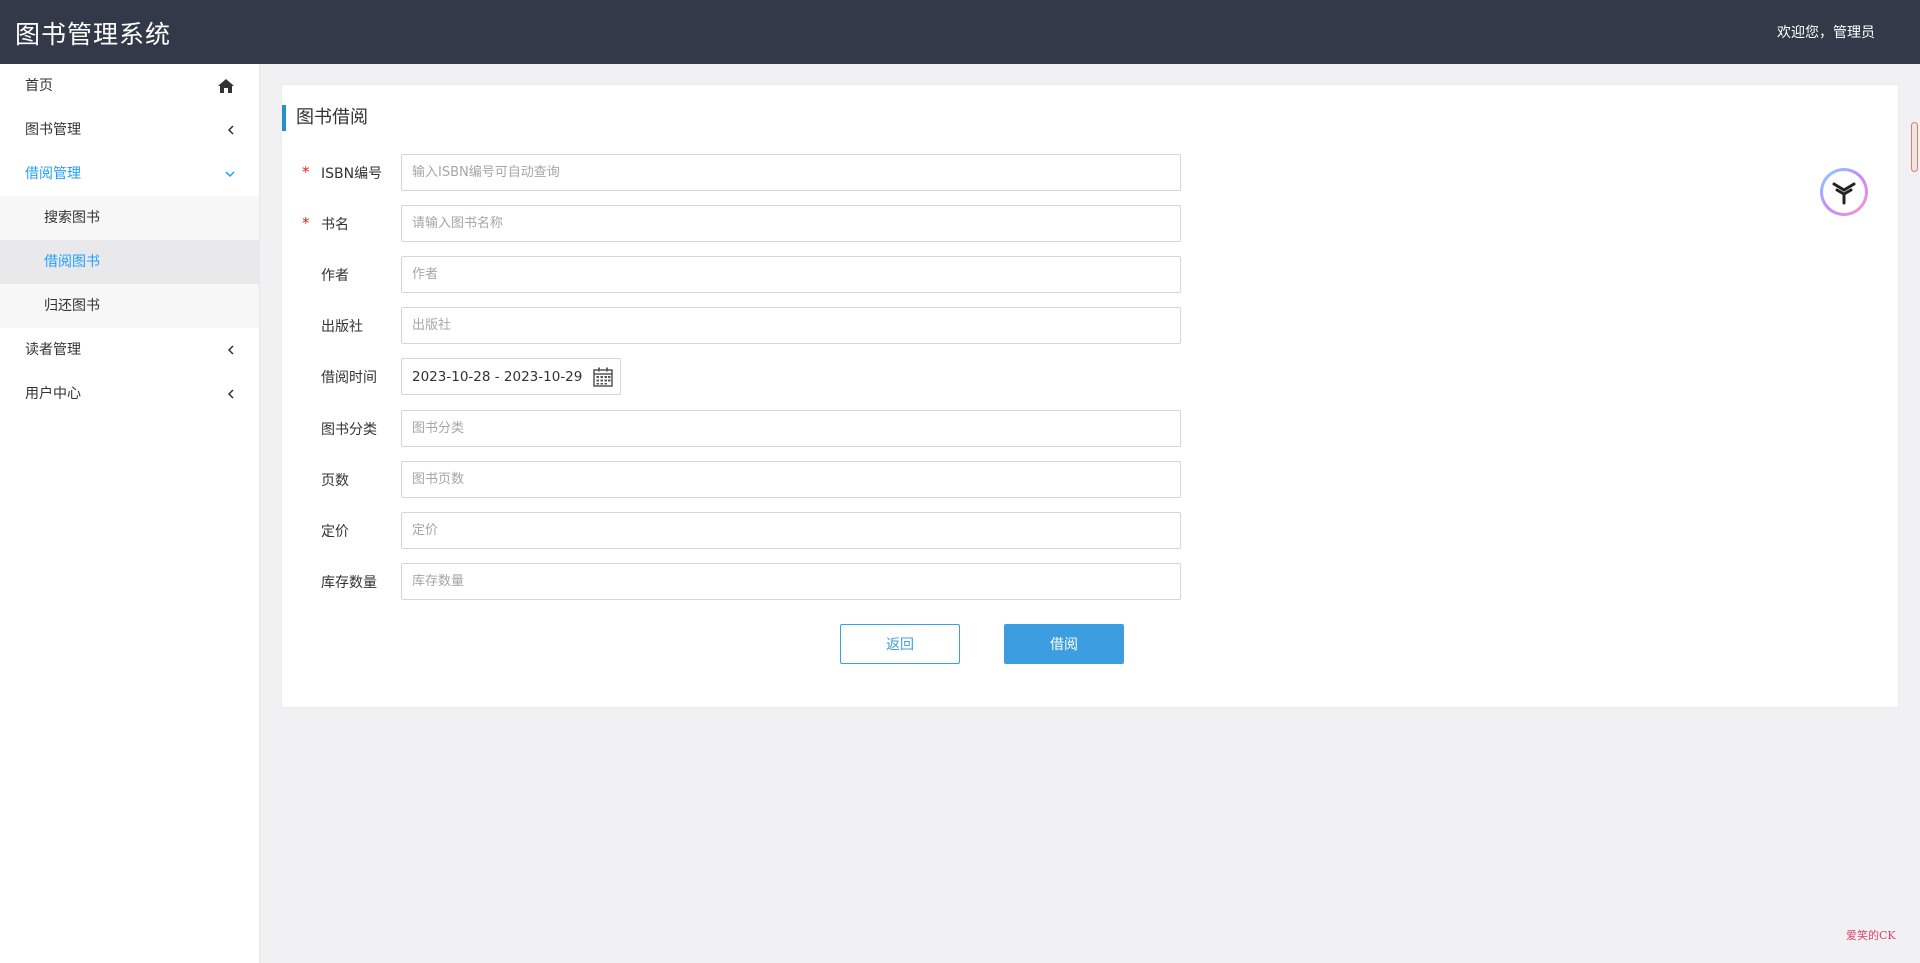 This screenshot has height=963, width=1920. What do you see at coordinates (72, 218) in the screenshot?
I see `sidebar-subitem-label: 搜索图书` at bounding box center [72, 218].